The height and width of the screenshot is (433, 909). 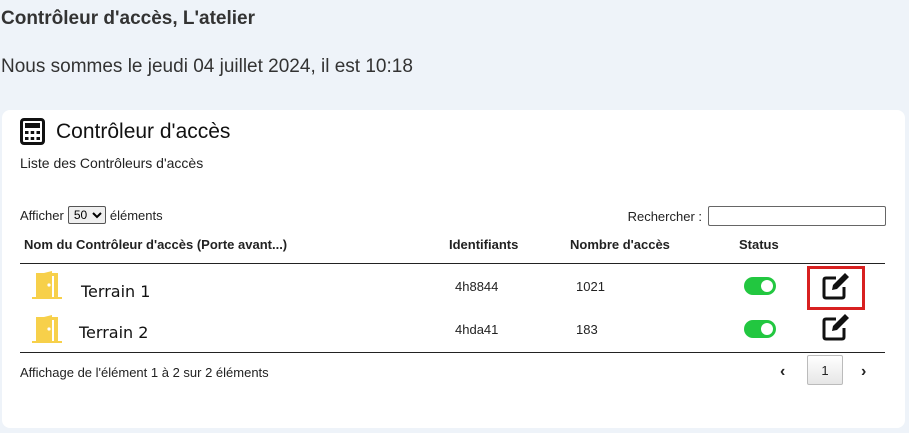 What do you see at coordinates (590, 286) in the screenshot?
I see `row-access-count: 1021` at bounding box center [590, 286].